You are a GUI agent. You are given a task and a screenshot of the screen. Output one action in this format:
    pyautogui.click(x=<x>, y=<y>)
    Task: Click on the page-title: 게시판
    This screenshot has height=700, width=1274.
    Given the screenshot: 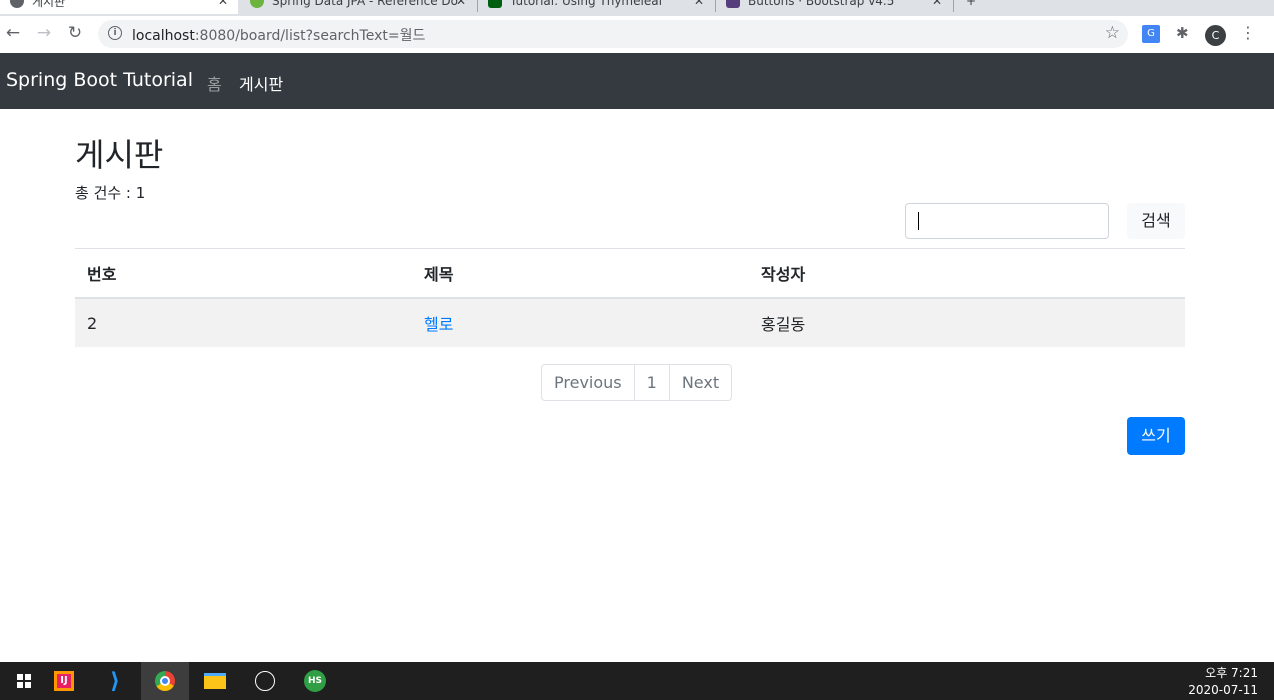 What is the action you would take?
    pyautogui.click(x=119, y=155)
    